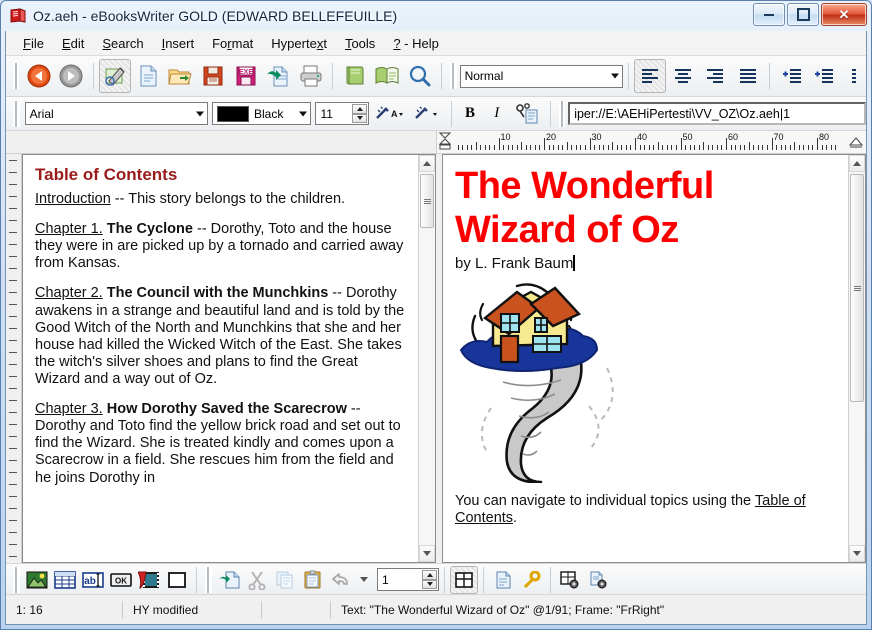 The image size is (872, 630). What do you see at coordinates (791, 76) in the screenshot?
I see `indent-increase-button` at bounding box center [791, 76].